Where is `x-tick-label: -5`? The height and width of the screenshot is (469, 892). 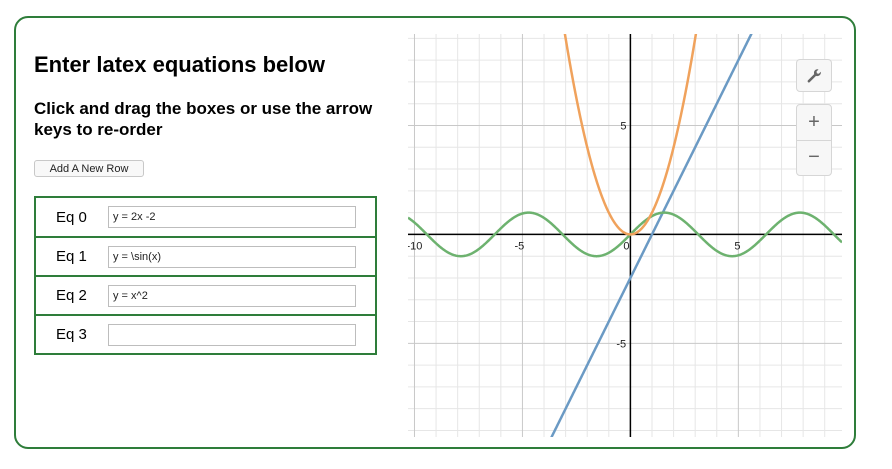
x-tick-label: -5 is located at coordinates (519, 246).